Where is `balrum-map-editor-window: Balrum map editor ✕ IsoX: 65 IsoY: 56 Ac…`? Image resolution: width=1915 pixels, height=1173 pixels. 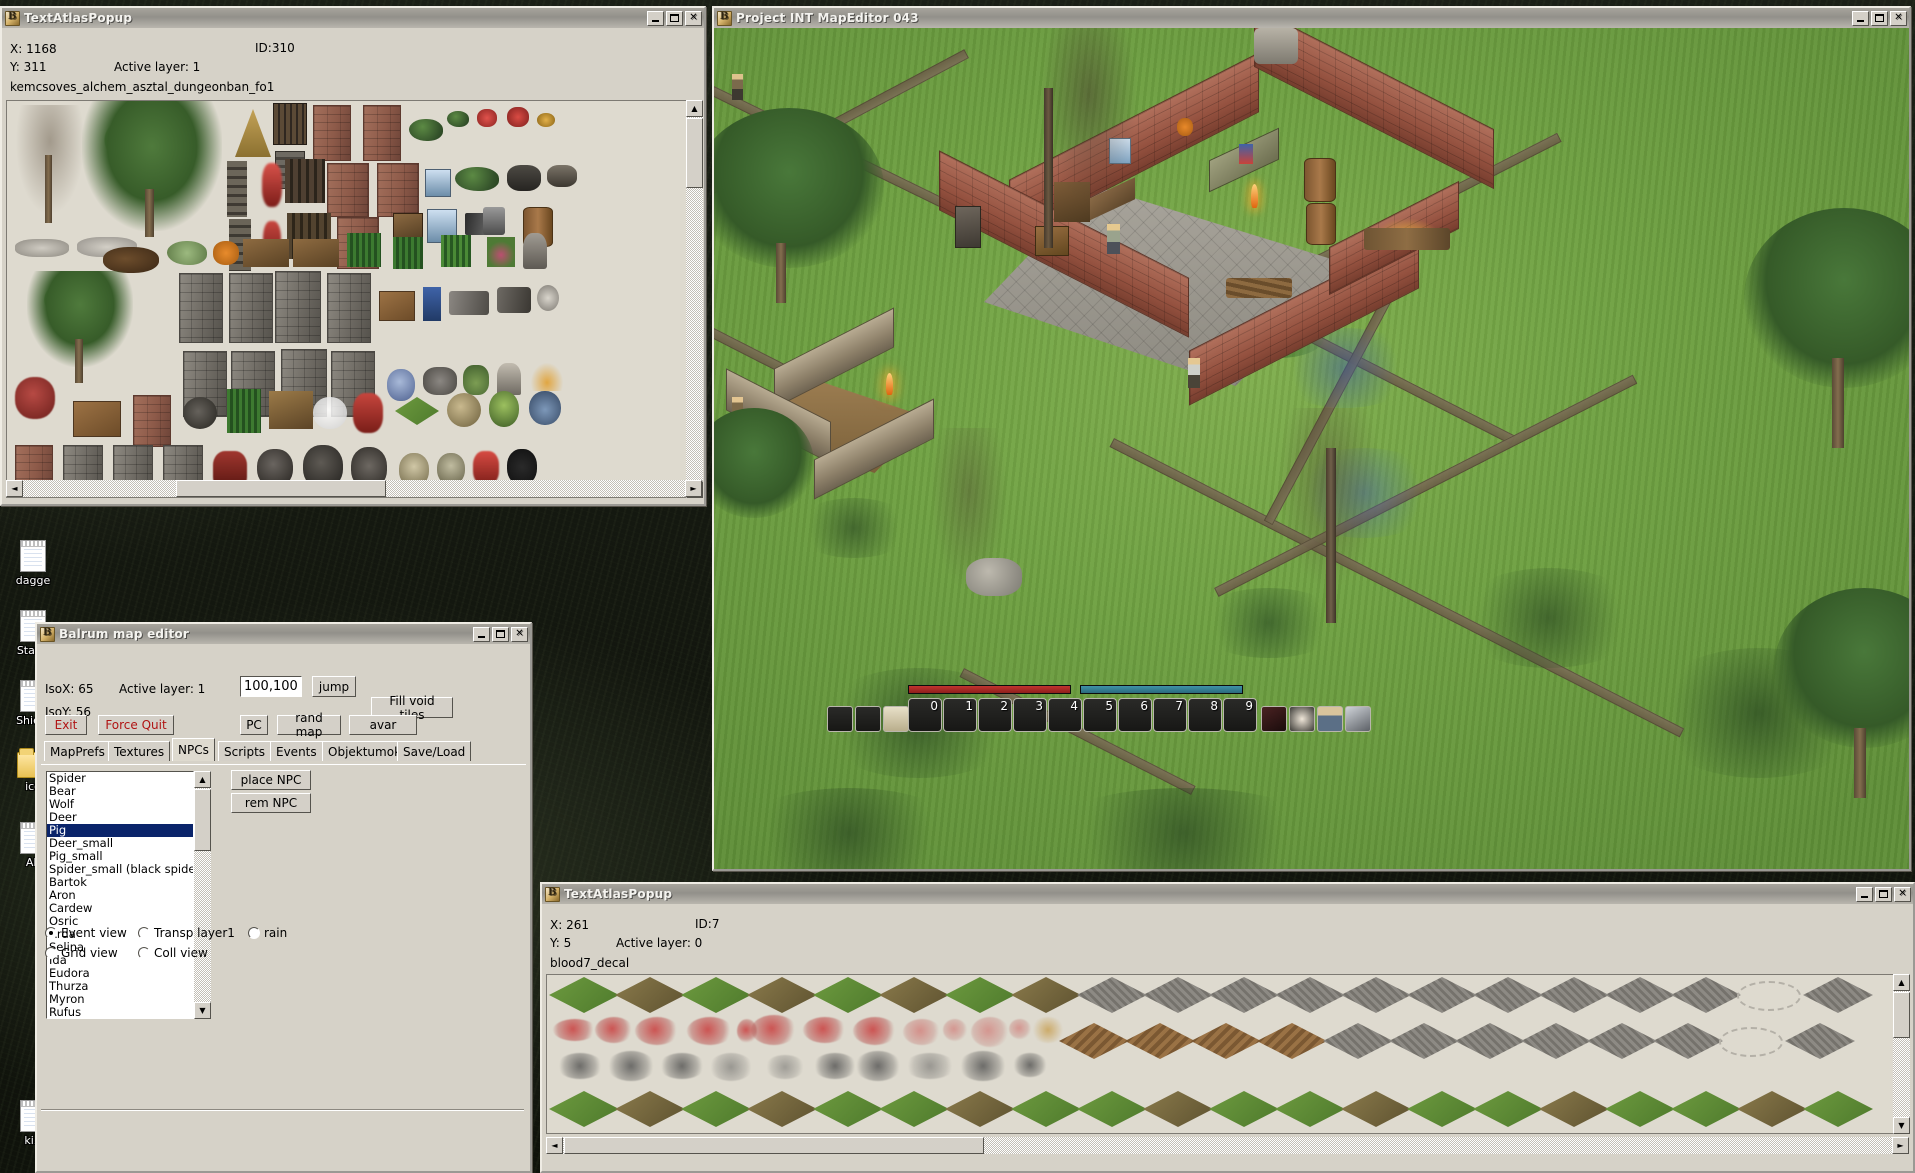
balrum-map-editor-window: Balrum map editor ✕ IsoX: 65 IsoY: 56 Ac… is located at coordinates (283, 897).